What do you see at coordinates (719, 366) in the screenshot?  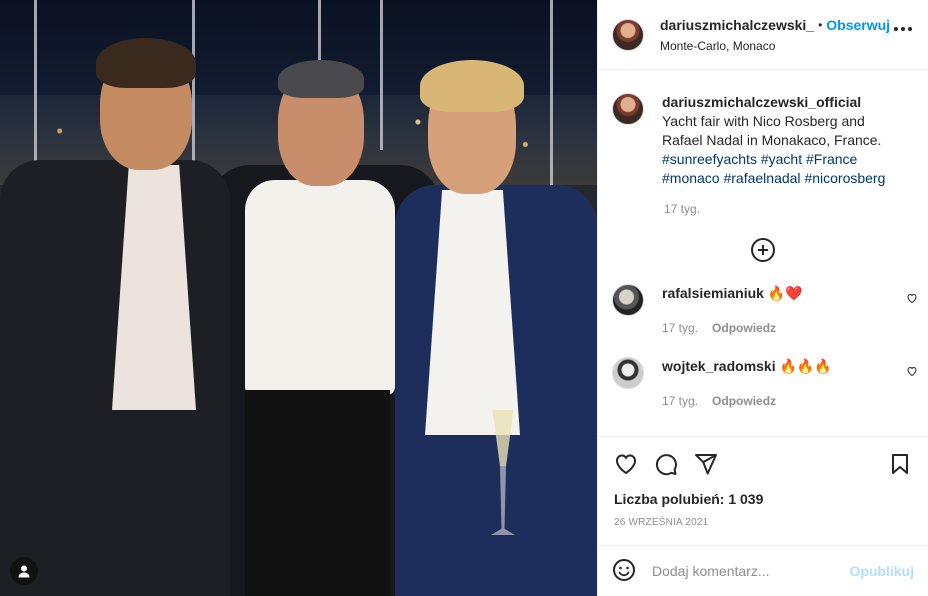 I see `commenter-username: wojtek_radomski` at bounding box center [719, 366].